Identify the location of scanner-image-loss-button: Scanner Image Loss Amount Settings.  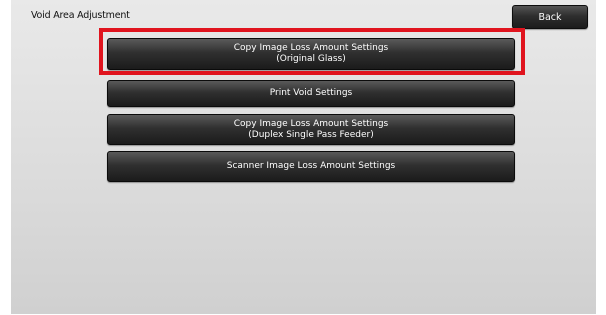
(311, 166).